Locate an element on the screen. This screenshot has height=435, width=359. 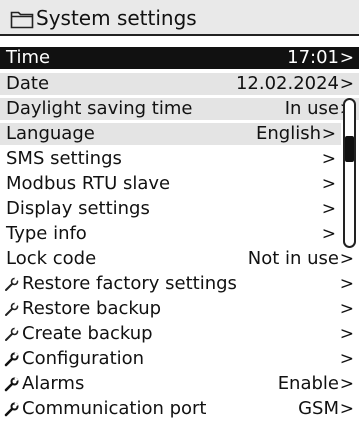
menu-item-communication-port: Communication port GSM > is located at coordinates (179, 409).